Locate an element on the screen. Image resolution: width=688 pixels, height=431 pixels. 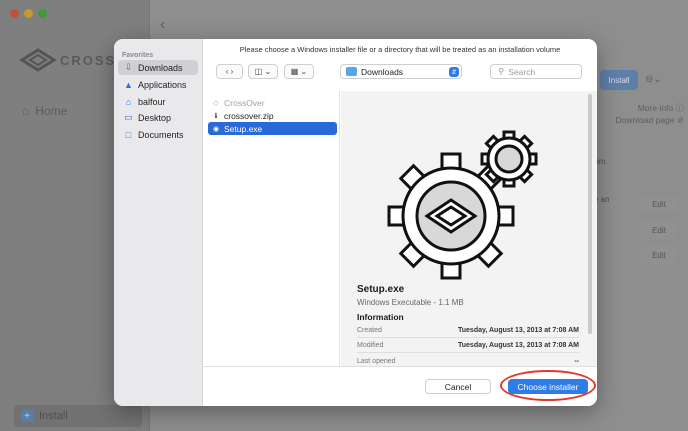
cancel-button: Cancel is located at coordinates (458, 386).